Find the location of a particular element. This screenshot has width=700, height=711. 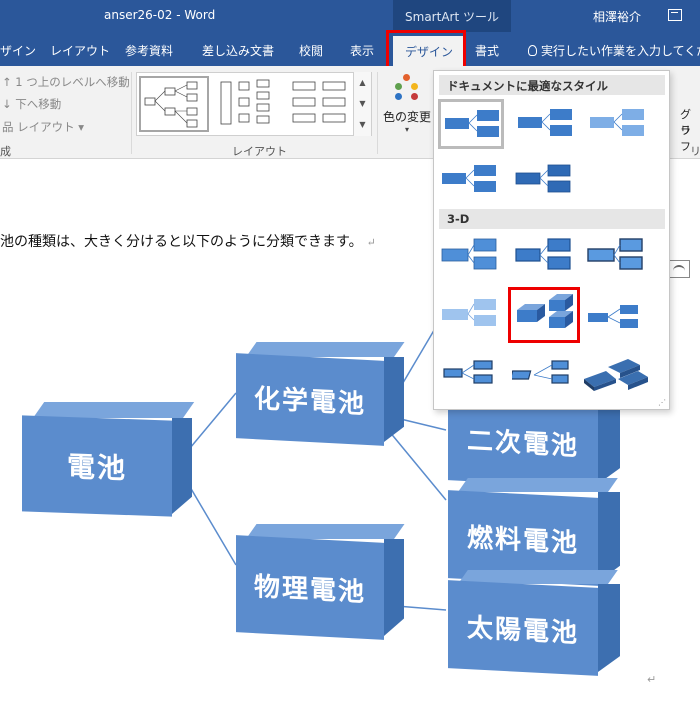

labeled-hierarchy-icon is located at coordinates (245, 102).